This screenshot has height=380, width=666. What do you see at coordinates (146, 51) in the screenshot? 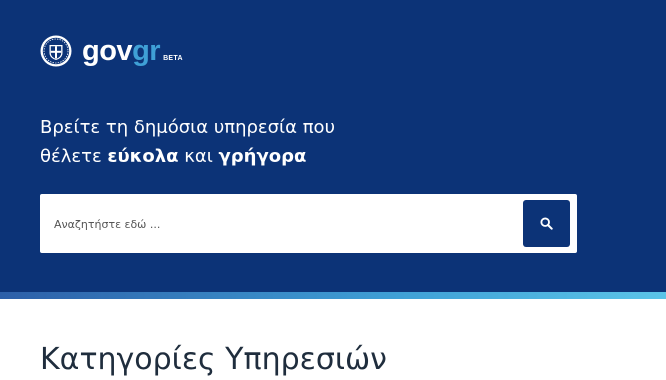
I see `wordmark-gr: gr` at bounding box center [146, 51].